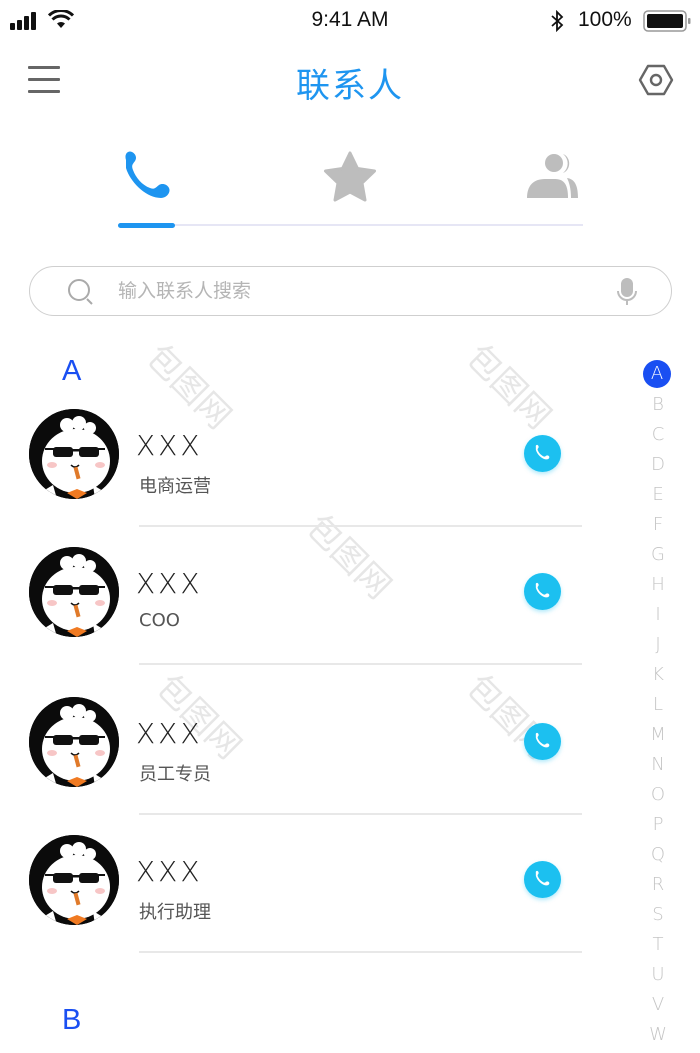 This screenshot has height=1053, width=700. What do you see at coordinates (557, 21) in the screenshot?
I see `bluetooth-icon` at bounding box center [557, 21].